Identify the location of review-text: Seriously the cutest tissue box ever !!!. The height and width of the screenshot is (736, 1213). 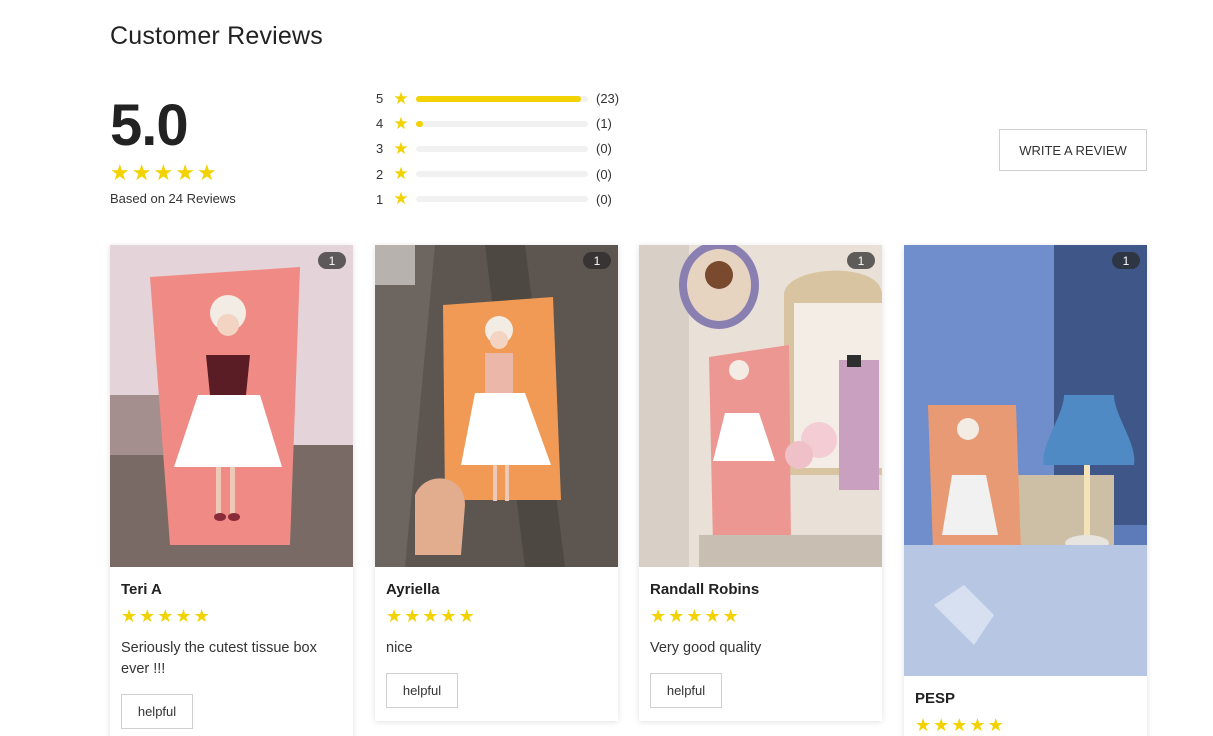
(219, 658).